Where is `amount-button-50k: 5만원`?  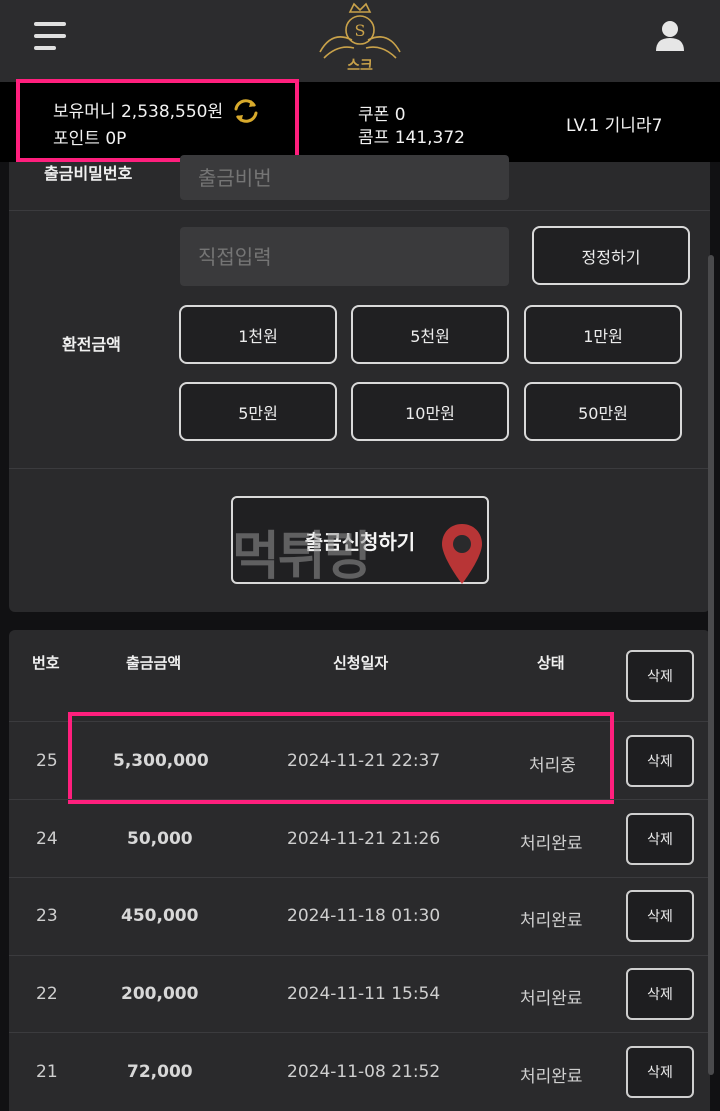 amount-button-50k: 5만원 is located at coordinates (258, 411).